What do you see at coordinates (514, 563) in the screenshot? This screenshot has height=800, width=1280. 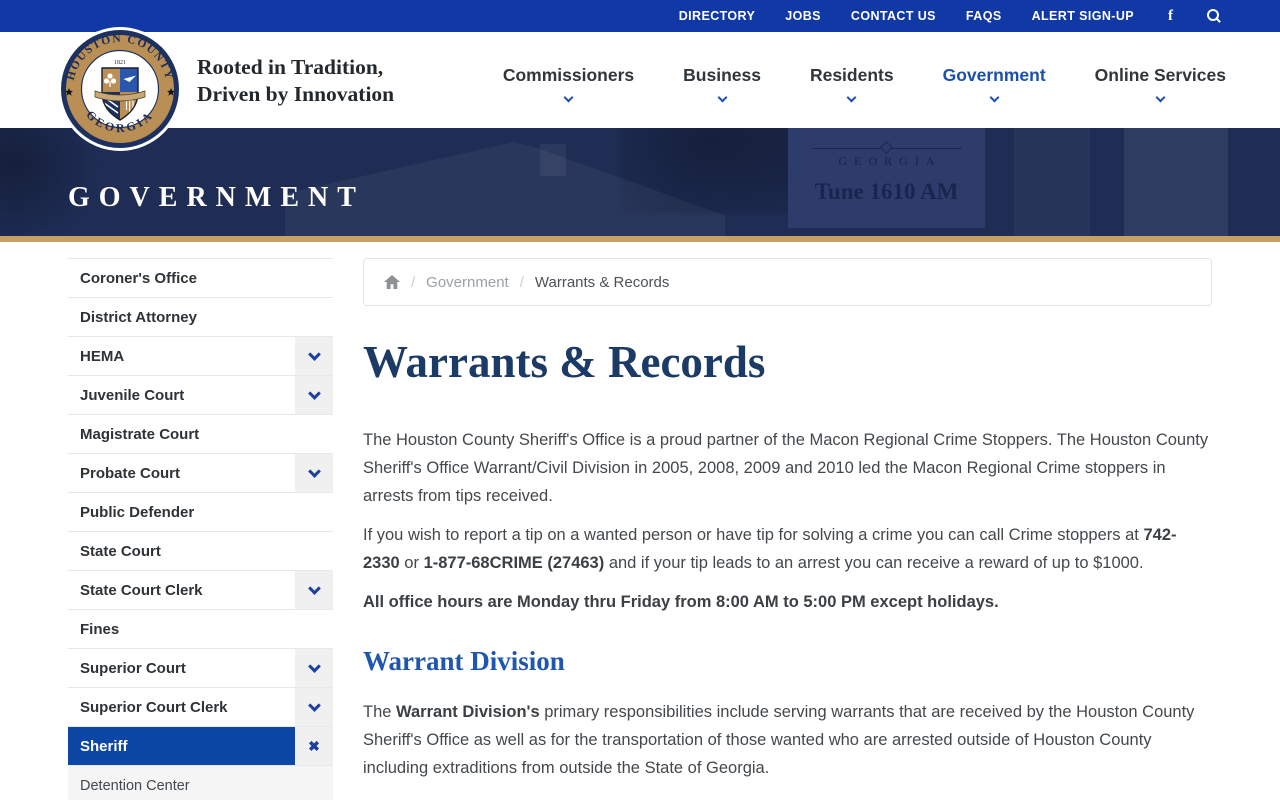 I see `phone-number: 1-877-68CRIME (27463)` at bounding box center [514, 563].